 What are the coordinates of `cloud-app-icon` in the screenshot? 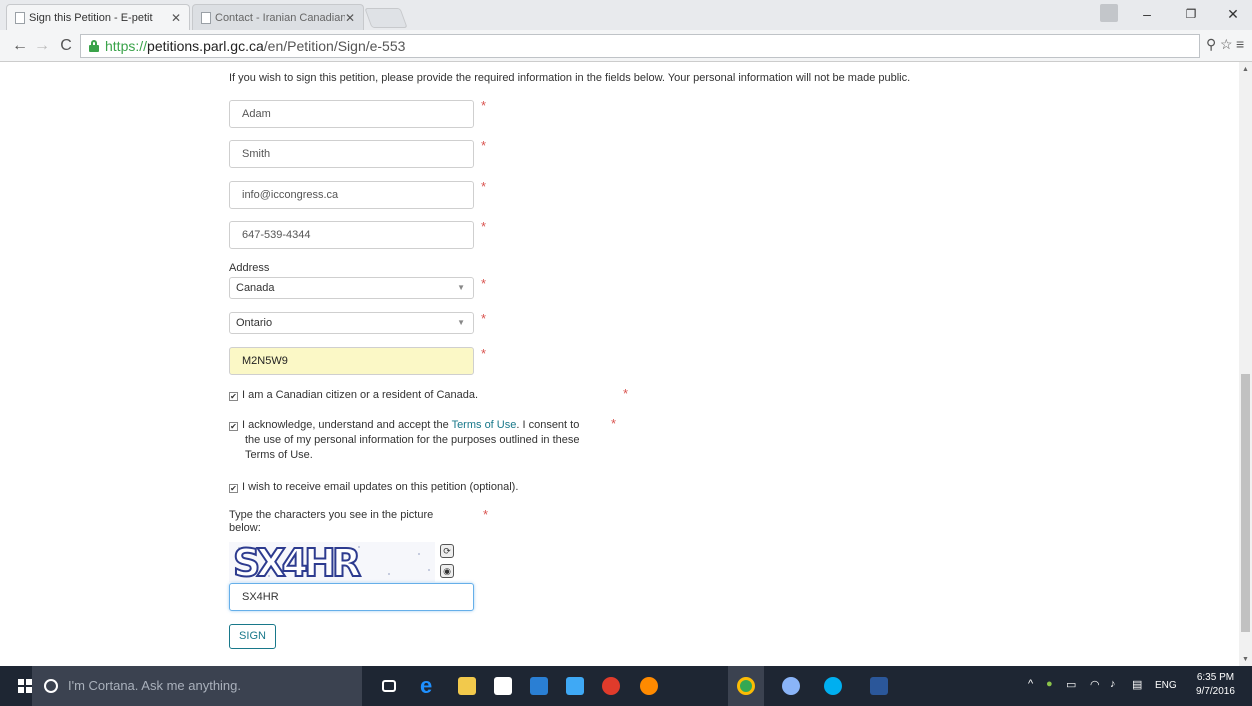 It's located at (611, 686).